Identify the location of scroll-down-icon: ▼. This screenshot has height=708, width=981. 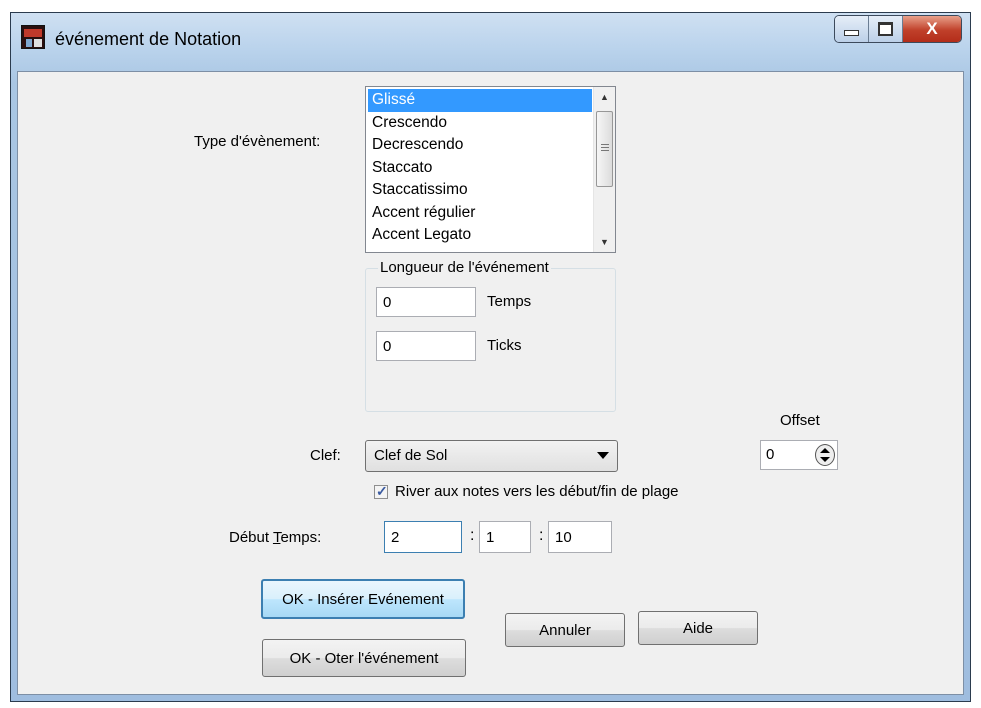
(604, 242).